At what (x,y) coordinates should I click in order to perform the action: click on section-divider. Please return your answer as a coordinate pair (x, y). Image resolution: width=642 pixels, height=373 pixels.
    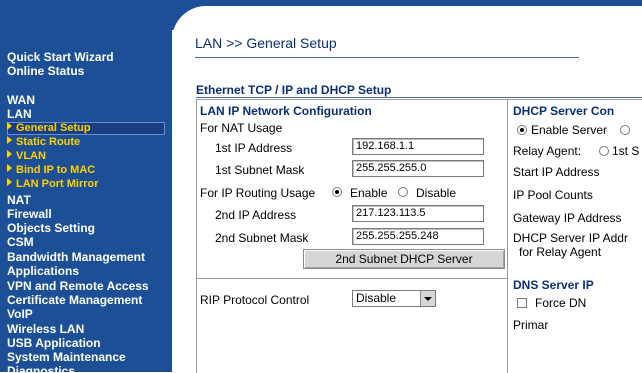
    Looking at the image, I should click on (419, 97).